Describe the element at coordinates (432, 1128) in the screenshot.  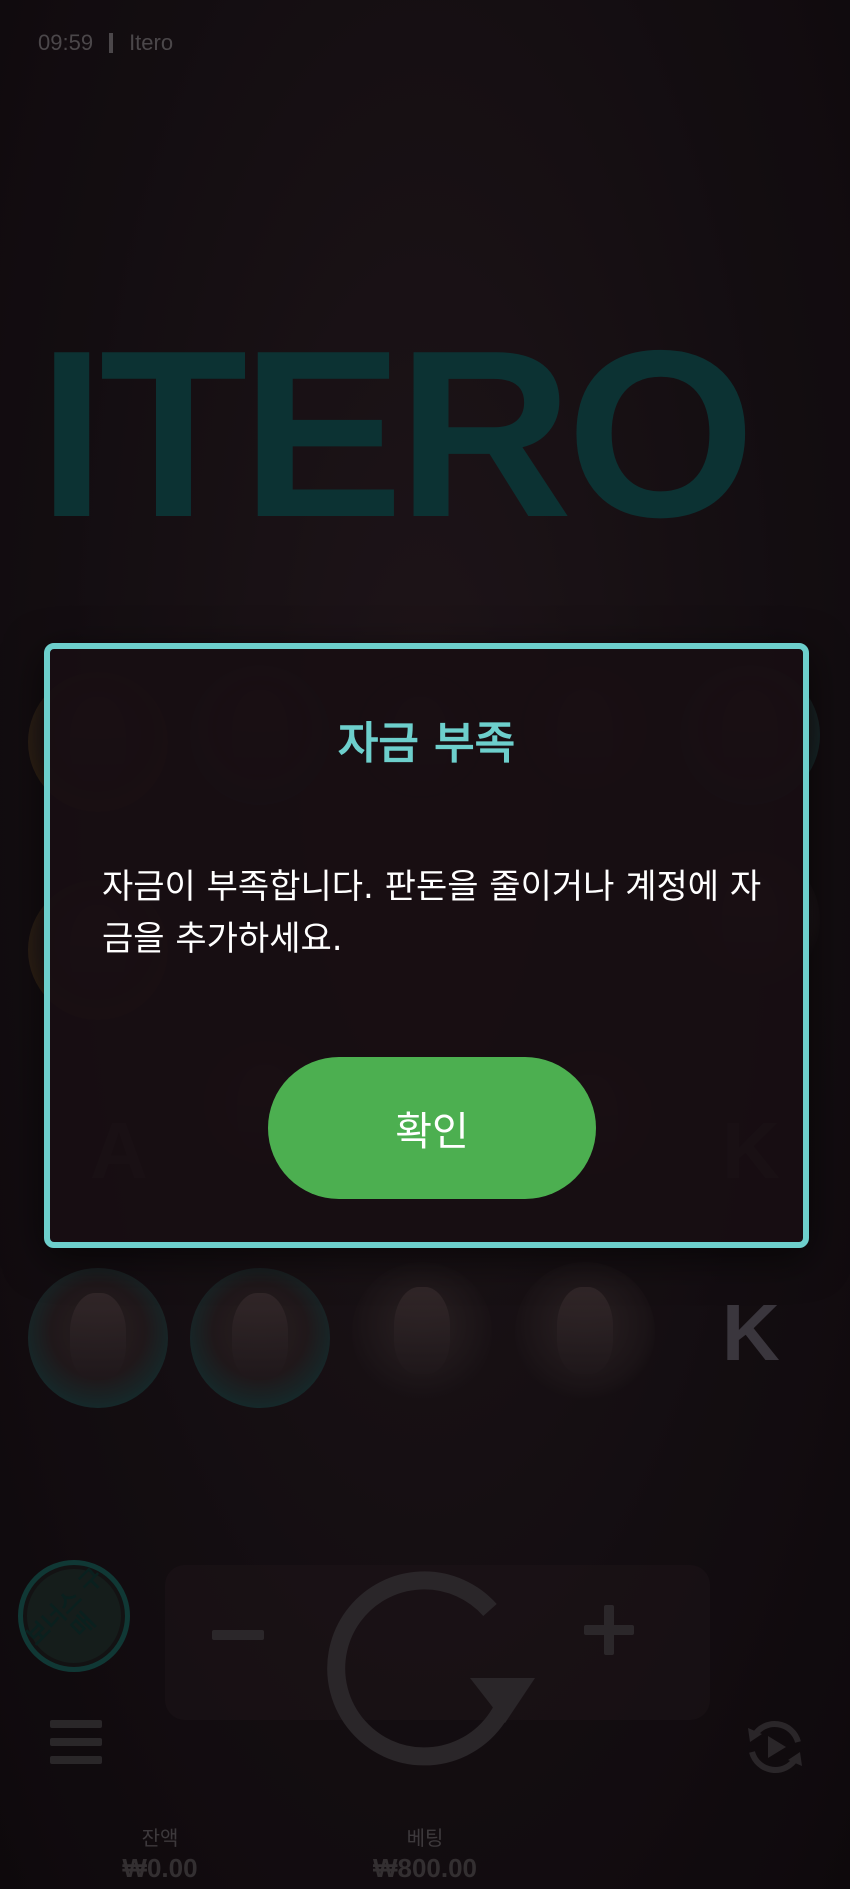
I see `confirm-button: 확인` at that location.